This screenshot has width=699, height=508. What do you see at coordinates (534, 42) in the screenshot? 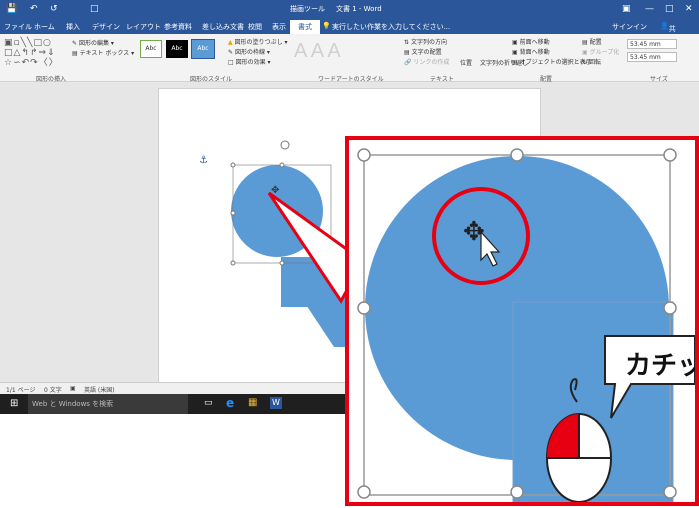
I see `bring-forward-label: 前面へ移動` at bounding box center [534, 42].